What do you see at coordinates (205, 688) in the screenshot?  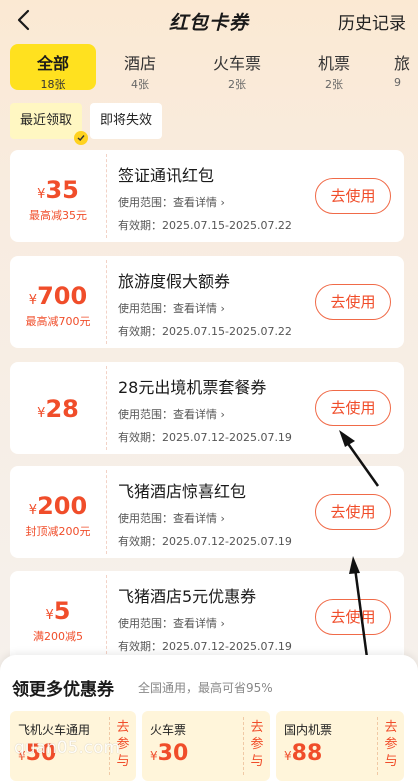 I see `more-coupons-subtitle: 全国通用，最高可省95%` at bounding box center [205, 688].